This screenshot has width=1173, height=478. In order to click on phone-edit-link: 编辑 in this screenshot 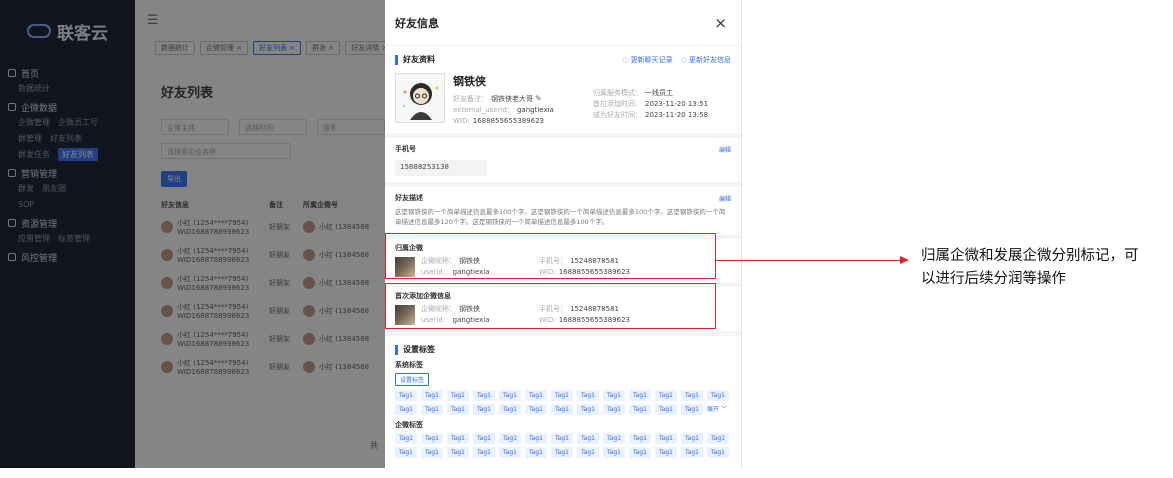, I will do `click(725, 149)`.